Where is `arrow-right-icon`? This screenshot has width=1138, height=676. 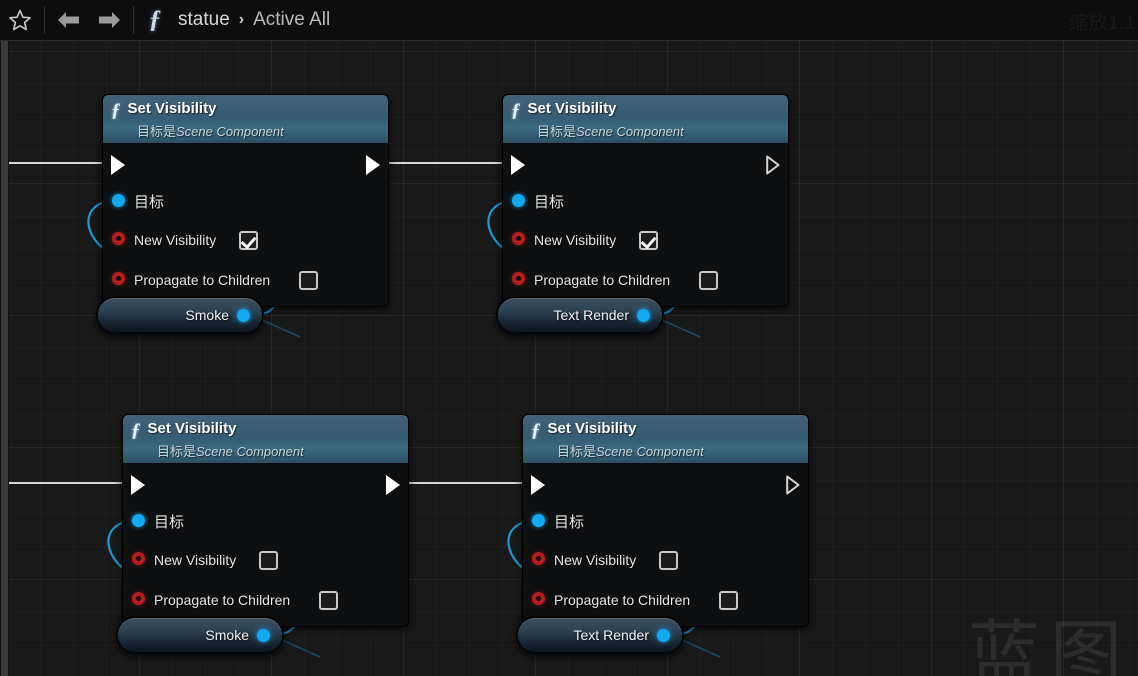 arrow-right-icon is located at coordinates (109, 20).